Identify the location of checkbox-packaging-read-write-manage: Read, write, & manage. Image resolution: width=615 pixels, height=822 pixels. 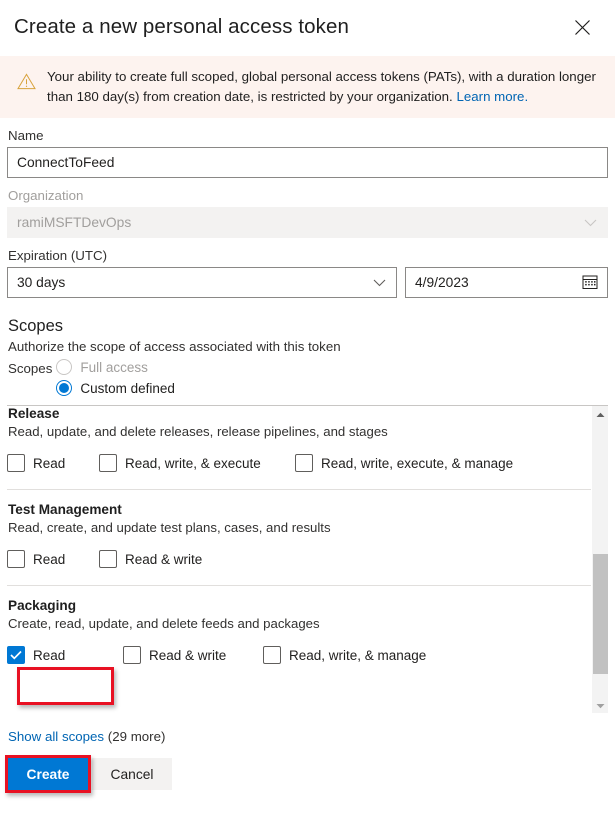
(344, 655).